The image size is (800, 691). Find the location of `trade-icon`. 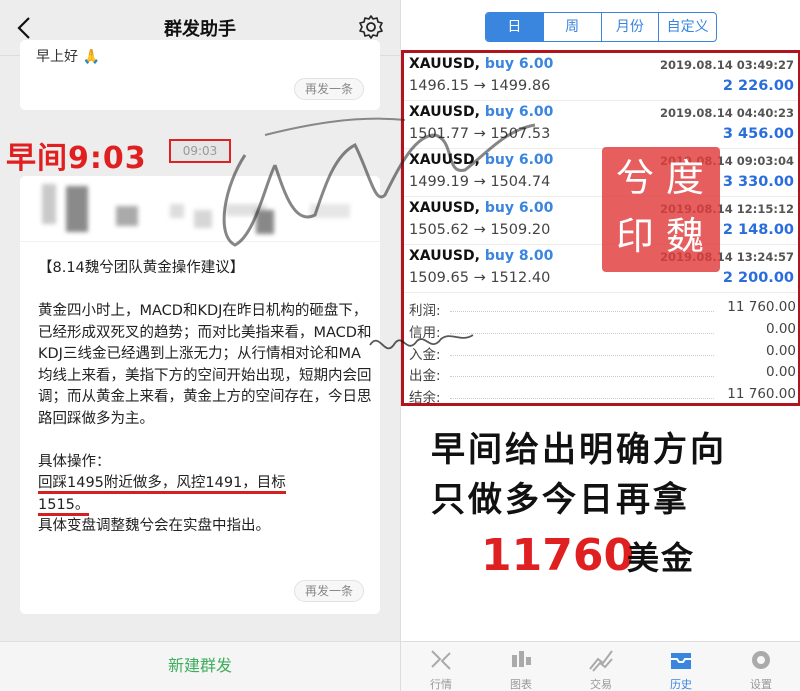

trade-icon is located at coordinates (601, 661).